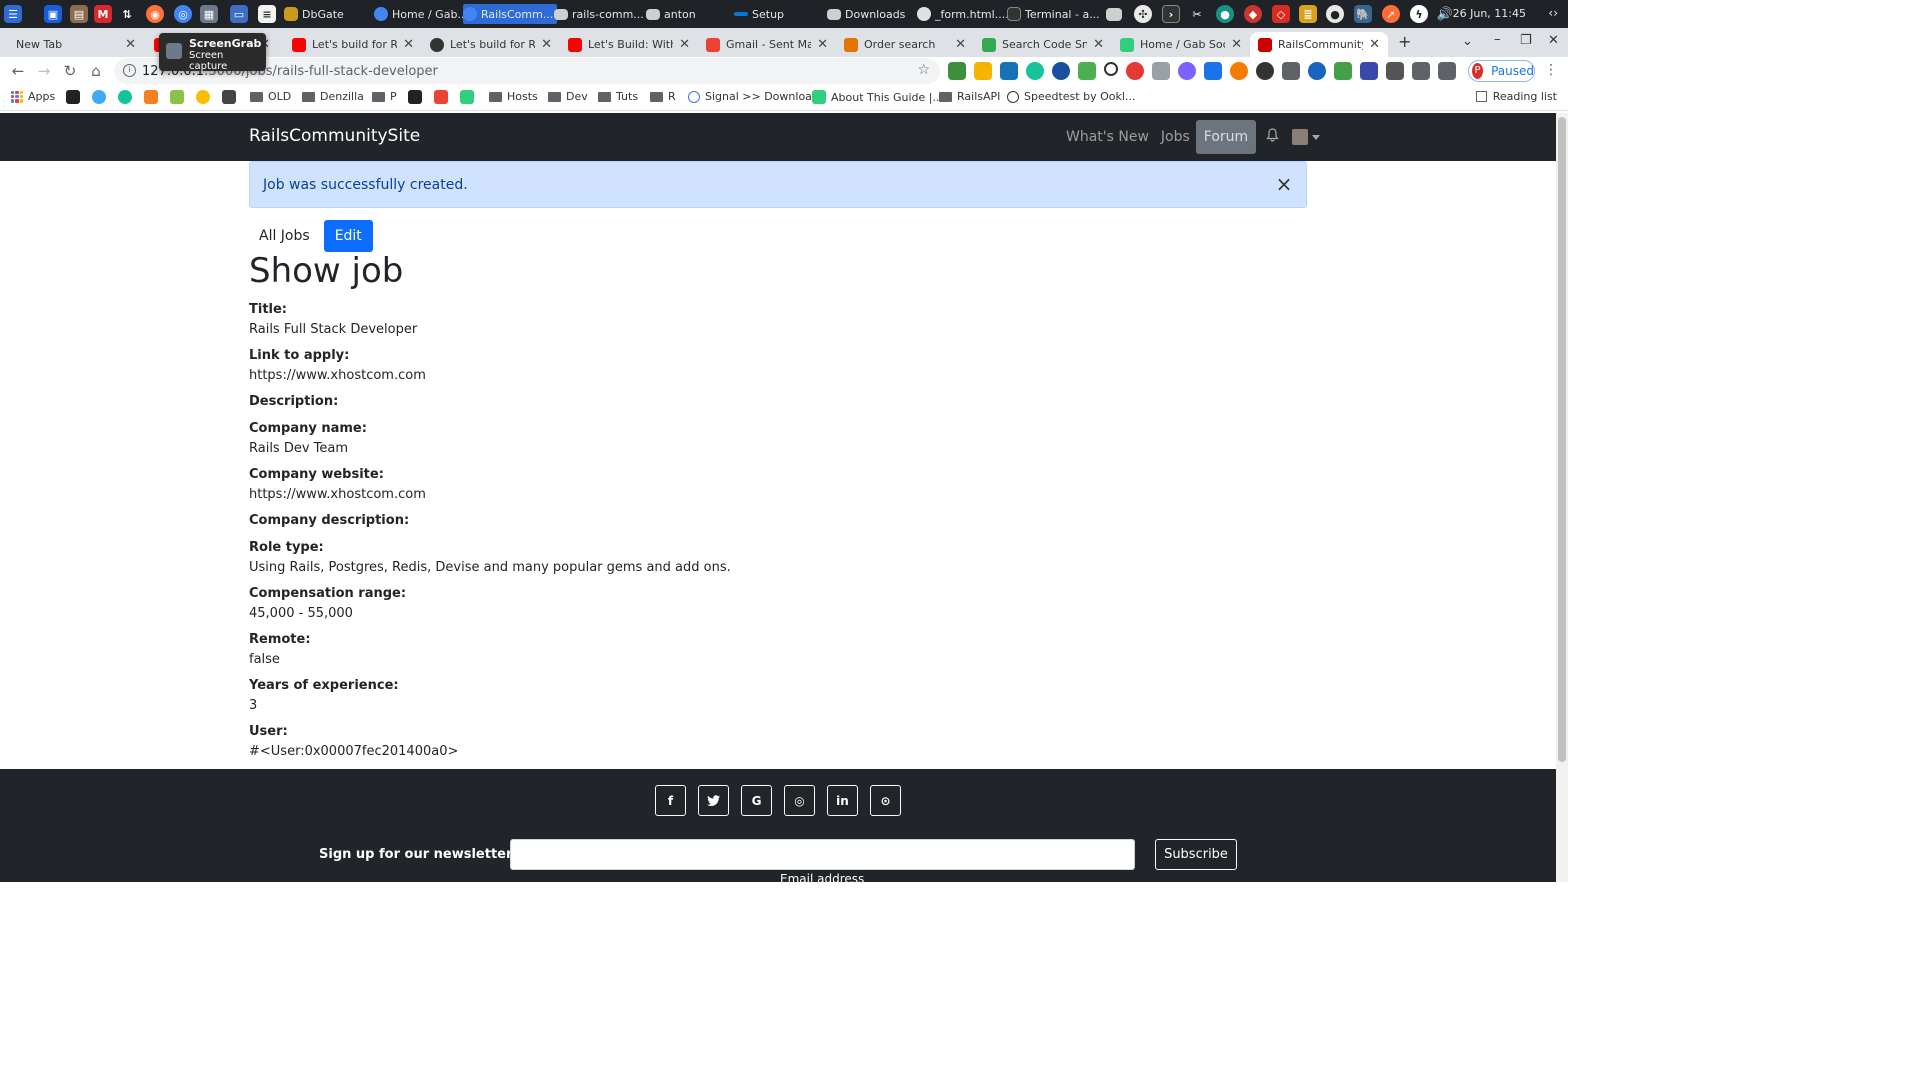 This screenshot has height=1080, width=1920. I want to click on tab-railscommunitysite: RailsCommunitySit ✕, so click(1319, 44).